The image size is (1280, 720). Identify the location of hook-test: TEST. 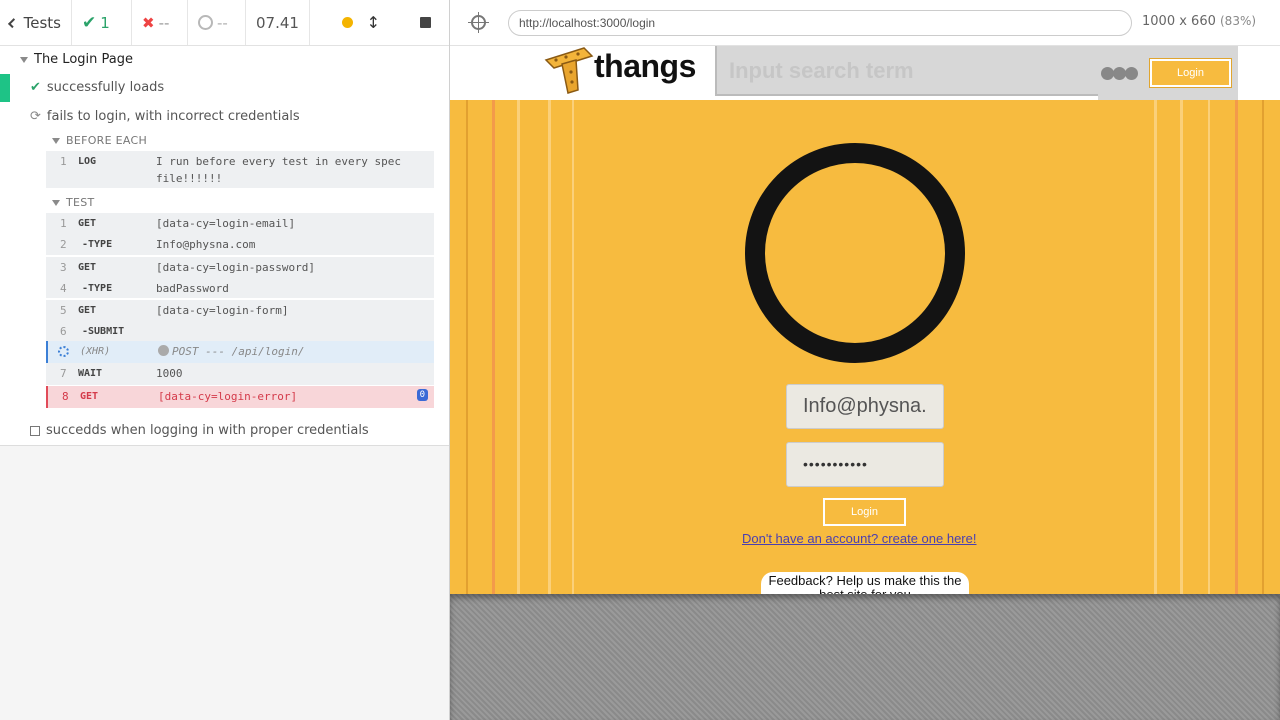
(73, 202).